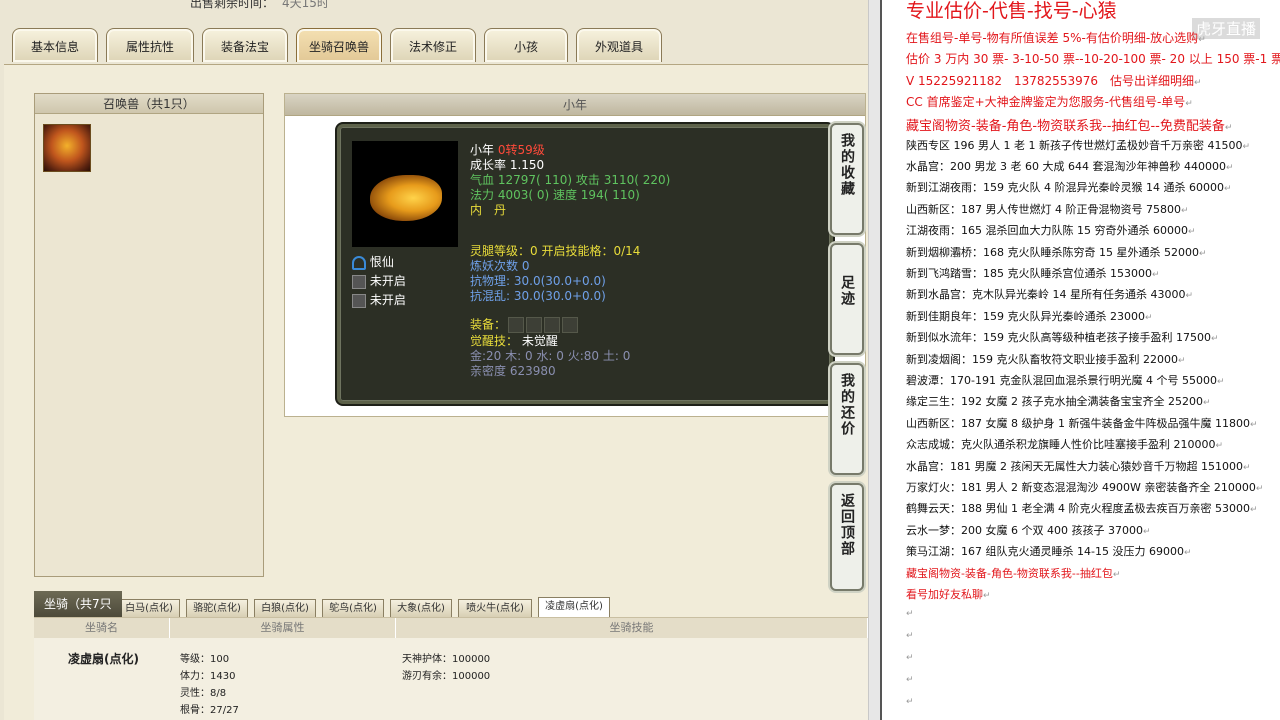 The height and width of the screenshot is (720, 1280). Describe the element at coordinates (1082, 508) in the screenshot. I see `doc-line: 鹤舞云天：188 男仙 1 老全满 4 阶克火程度孟极去疾百万亲密 53000↵` at that location.